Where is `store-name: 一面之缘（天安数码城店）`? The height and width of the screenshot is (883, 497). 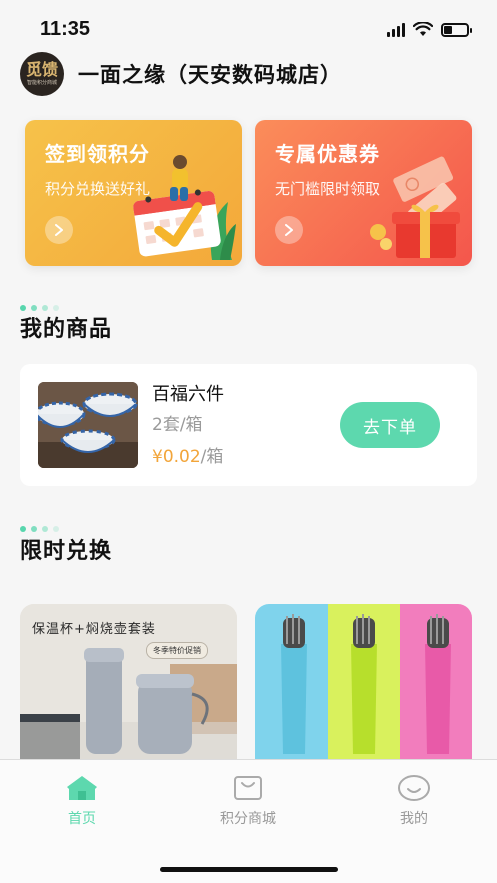 store-name: 一面之缘（天安数码城店） is located at coordinates (210, 75).